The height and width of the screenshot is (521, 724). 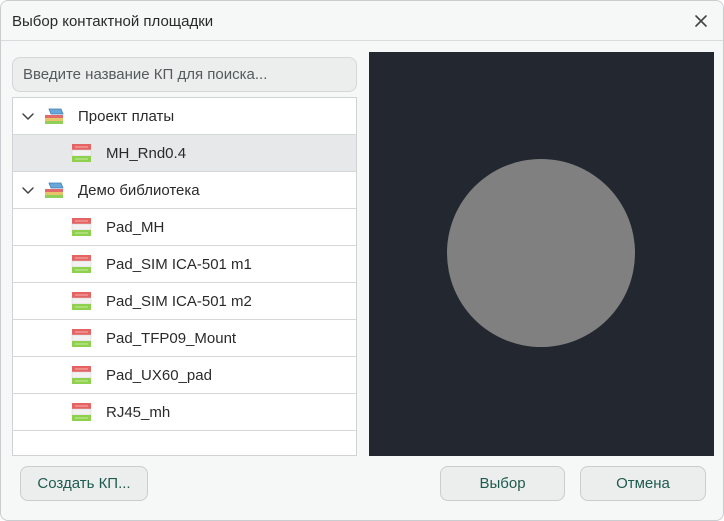 I want to click on search-input, so click(x=184, y=74).